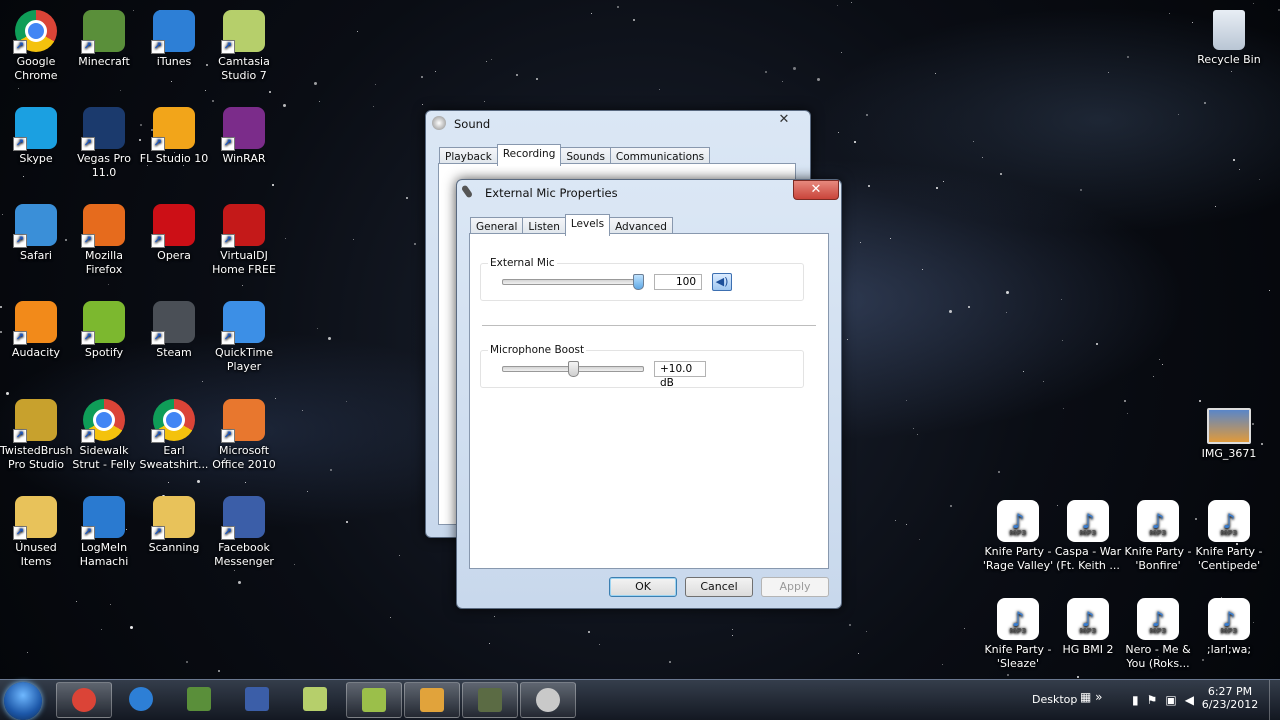 This screenshot has width=1280, height=720. Describe the element at coordinates (816, 190) in the screenshot. I see `mic-close-button: ✕` at that location.